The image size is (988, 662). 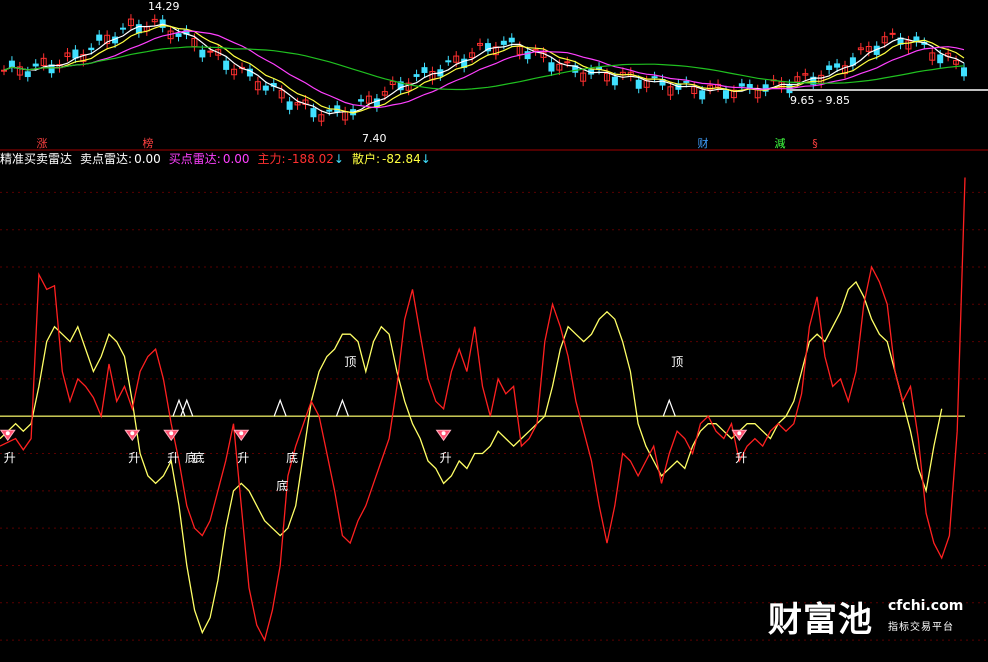 I want to click on buy-radar-value: 0.00, so click(x=236, y=159).